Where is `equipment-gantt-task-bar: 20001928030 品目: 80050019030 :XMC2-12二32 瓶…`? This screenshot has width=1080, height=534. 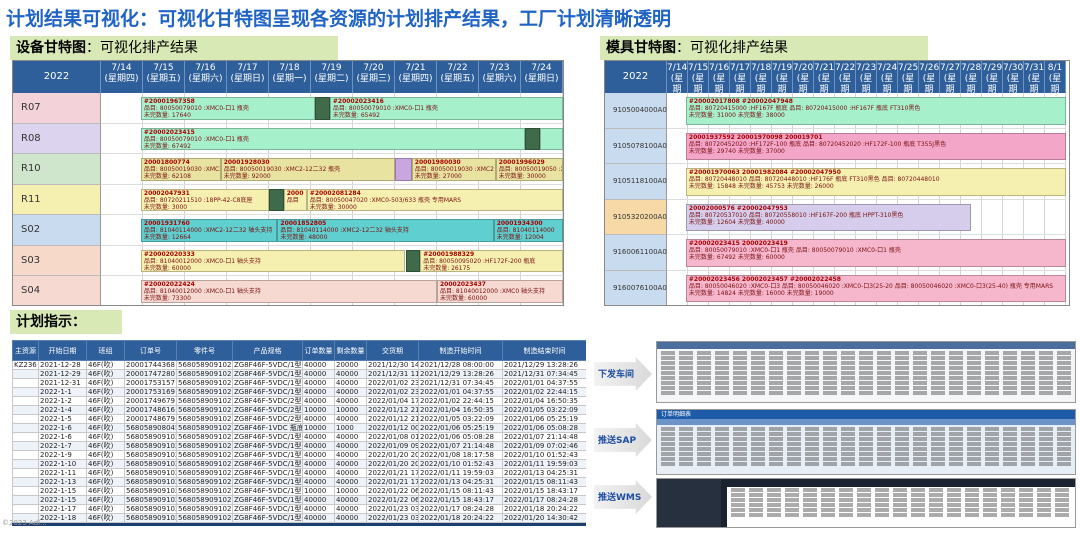 equipment-gantt-task-bar: 20001928030 品目: 80050019030 :XMC2-12二32 瓶… is located at coordinates (307, 169).